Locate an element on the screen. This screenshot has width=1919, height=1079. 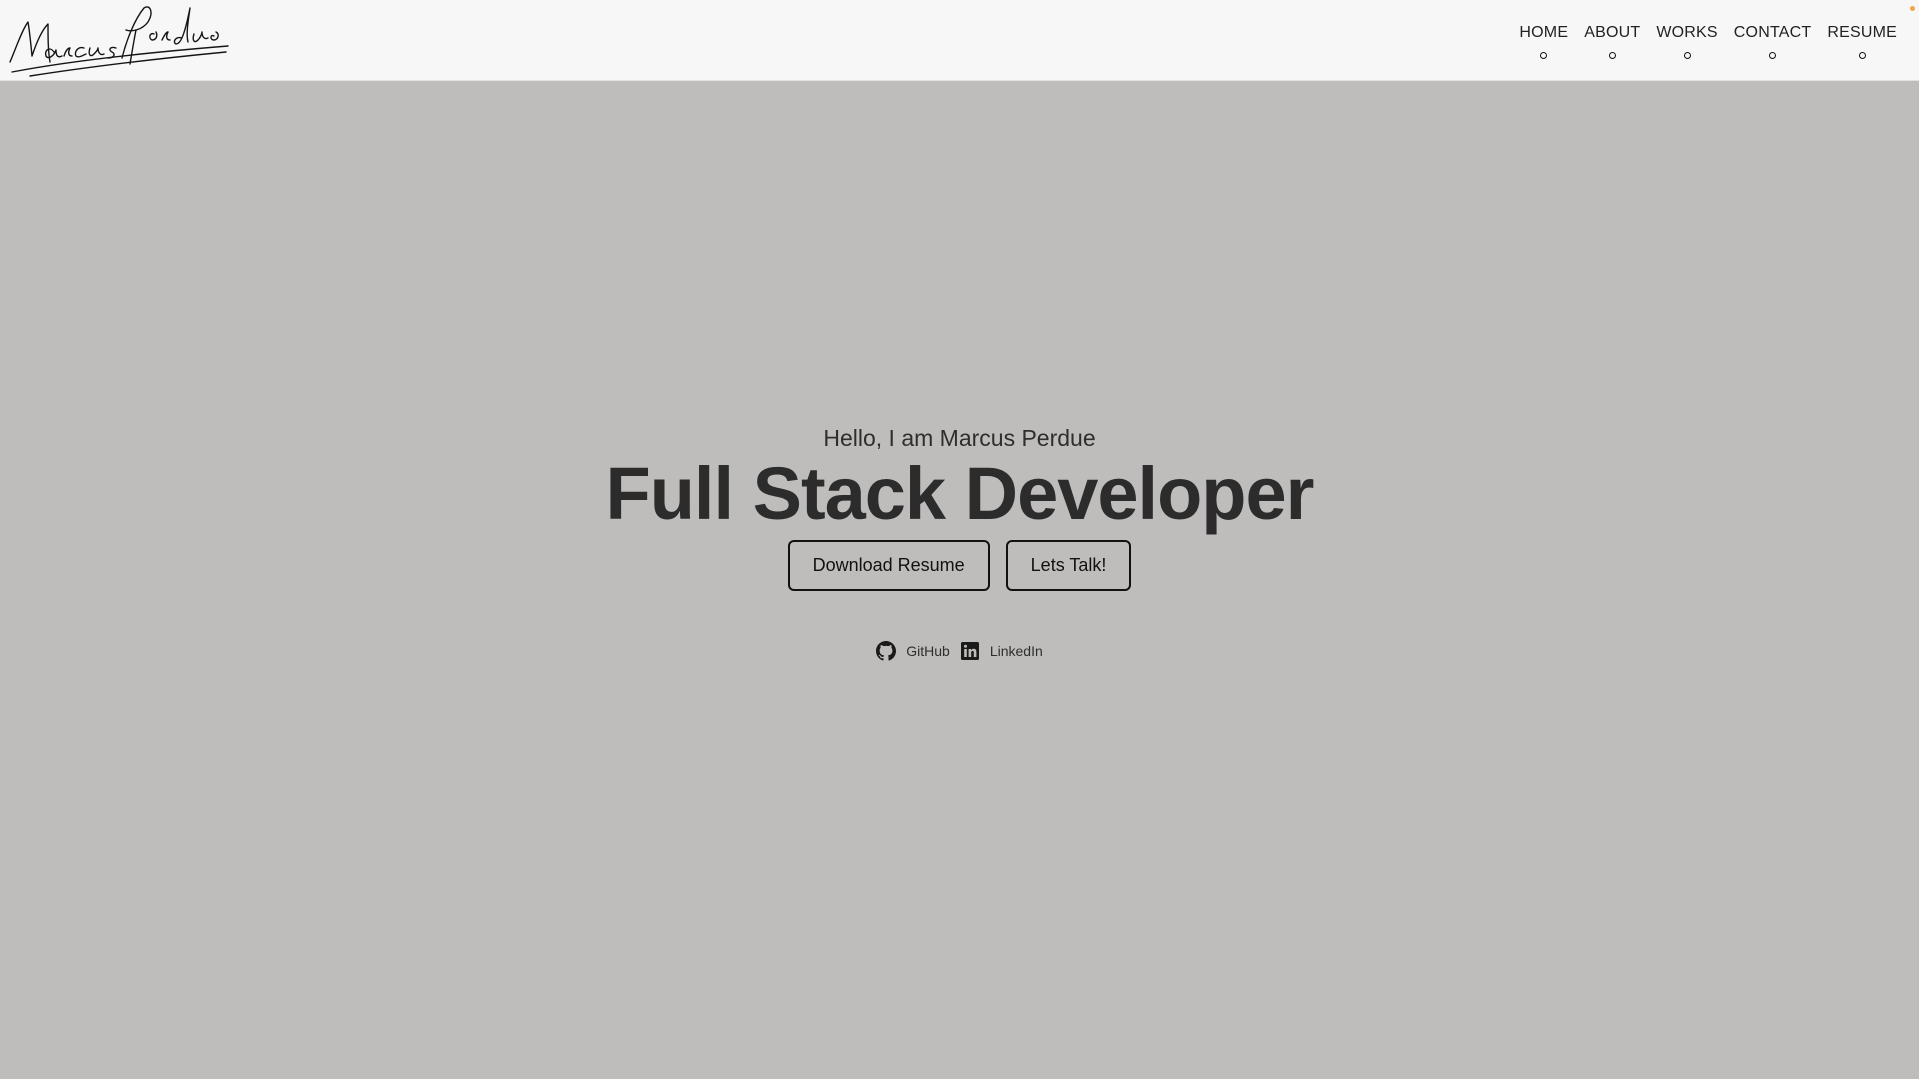
signature-logo-image is located at coordinates (119, 41).